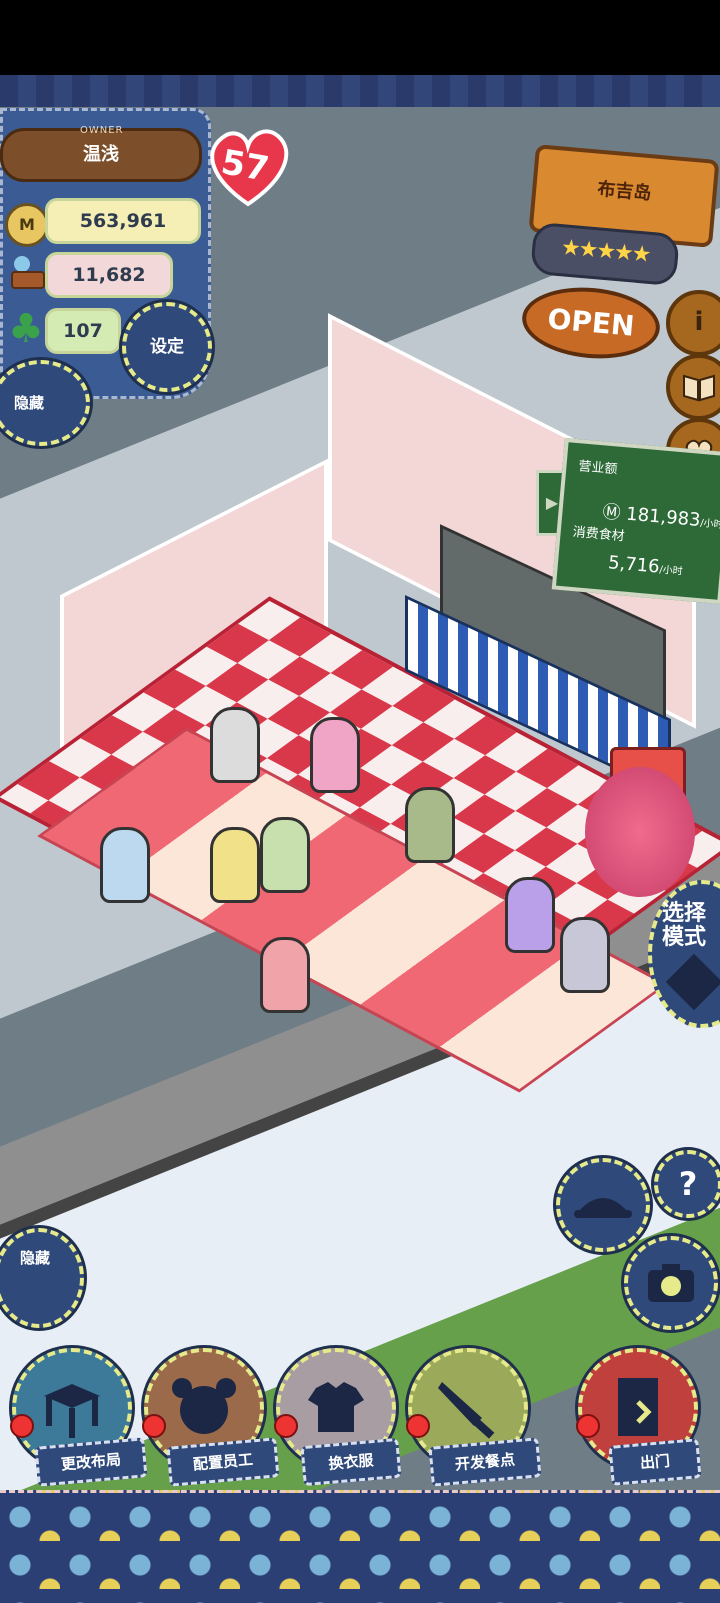 This screenshot has width=720, height=1603. What do you see at coordinates (28, 272) in the screenshot?
I see `food-basket-icon` at bounding box center [28, 272].